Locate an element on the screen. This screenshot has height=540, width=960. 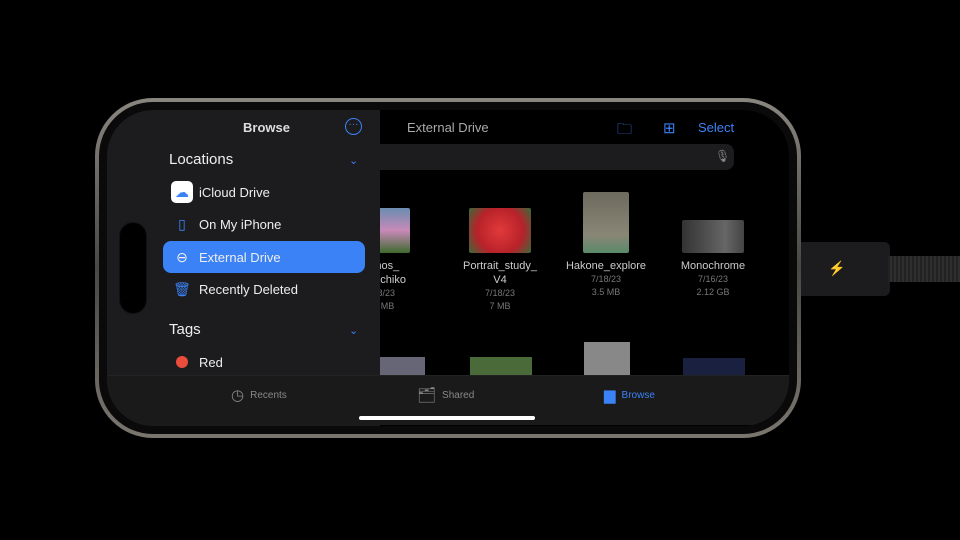
file-item: Monochrome 7/16/23 2.12 GB is located at coordinates (713, 259).